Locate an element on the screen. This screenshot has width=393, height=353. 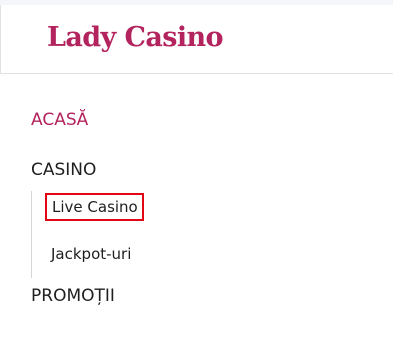
submenu-divider is located at coordinates (31, 234).